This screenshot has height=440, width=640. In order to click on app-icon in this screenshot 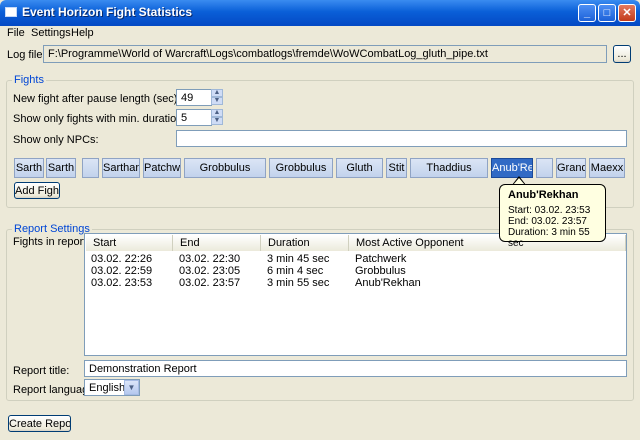, I will do `click(11, 12)`.